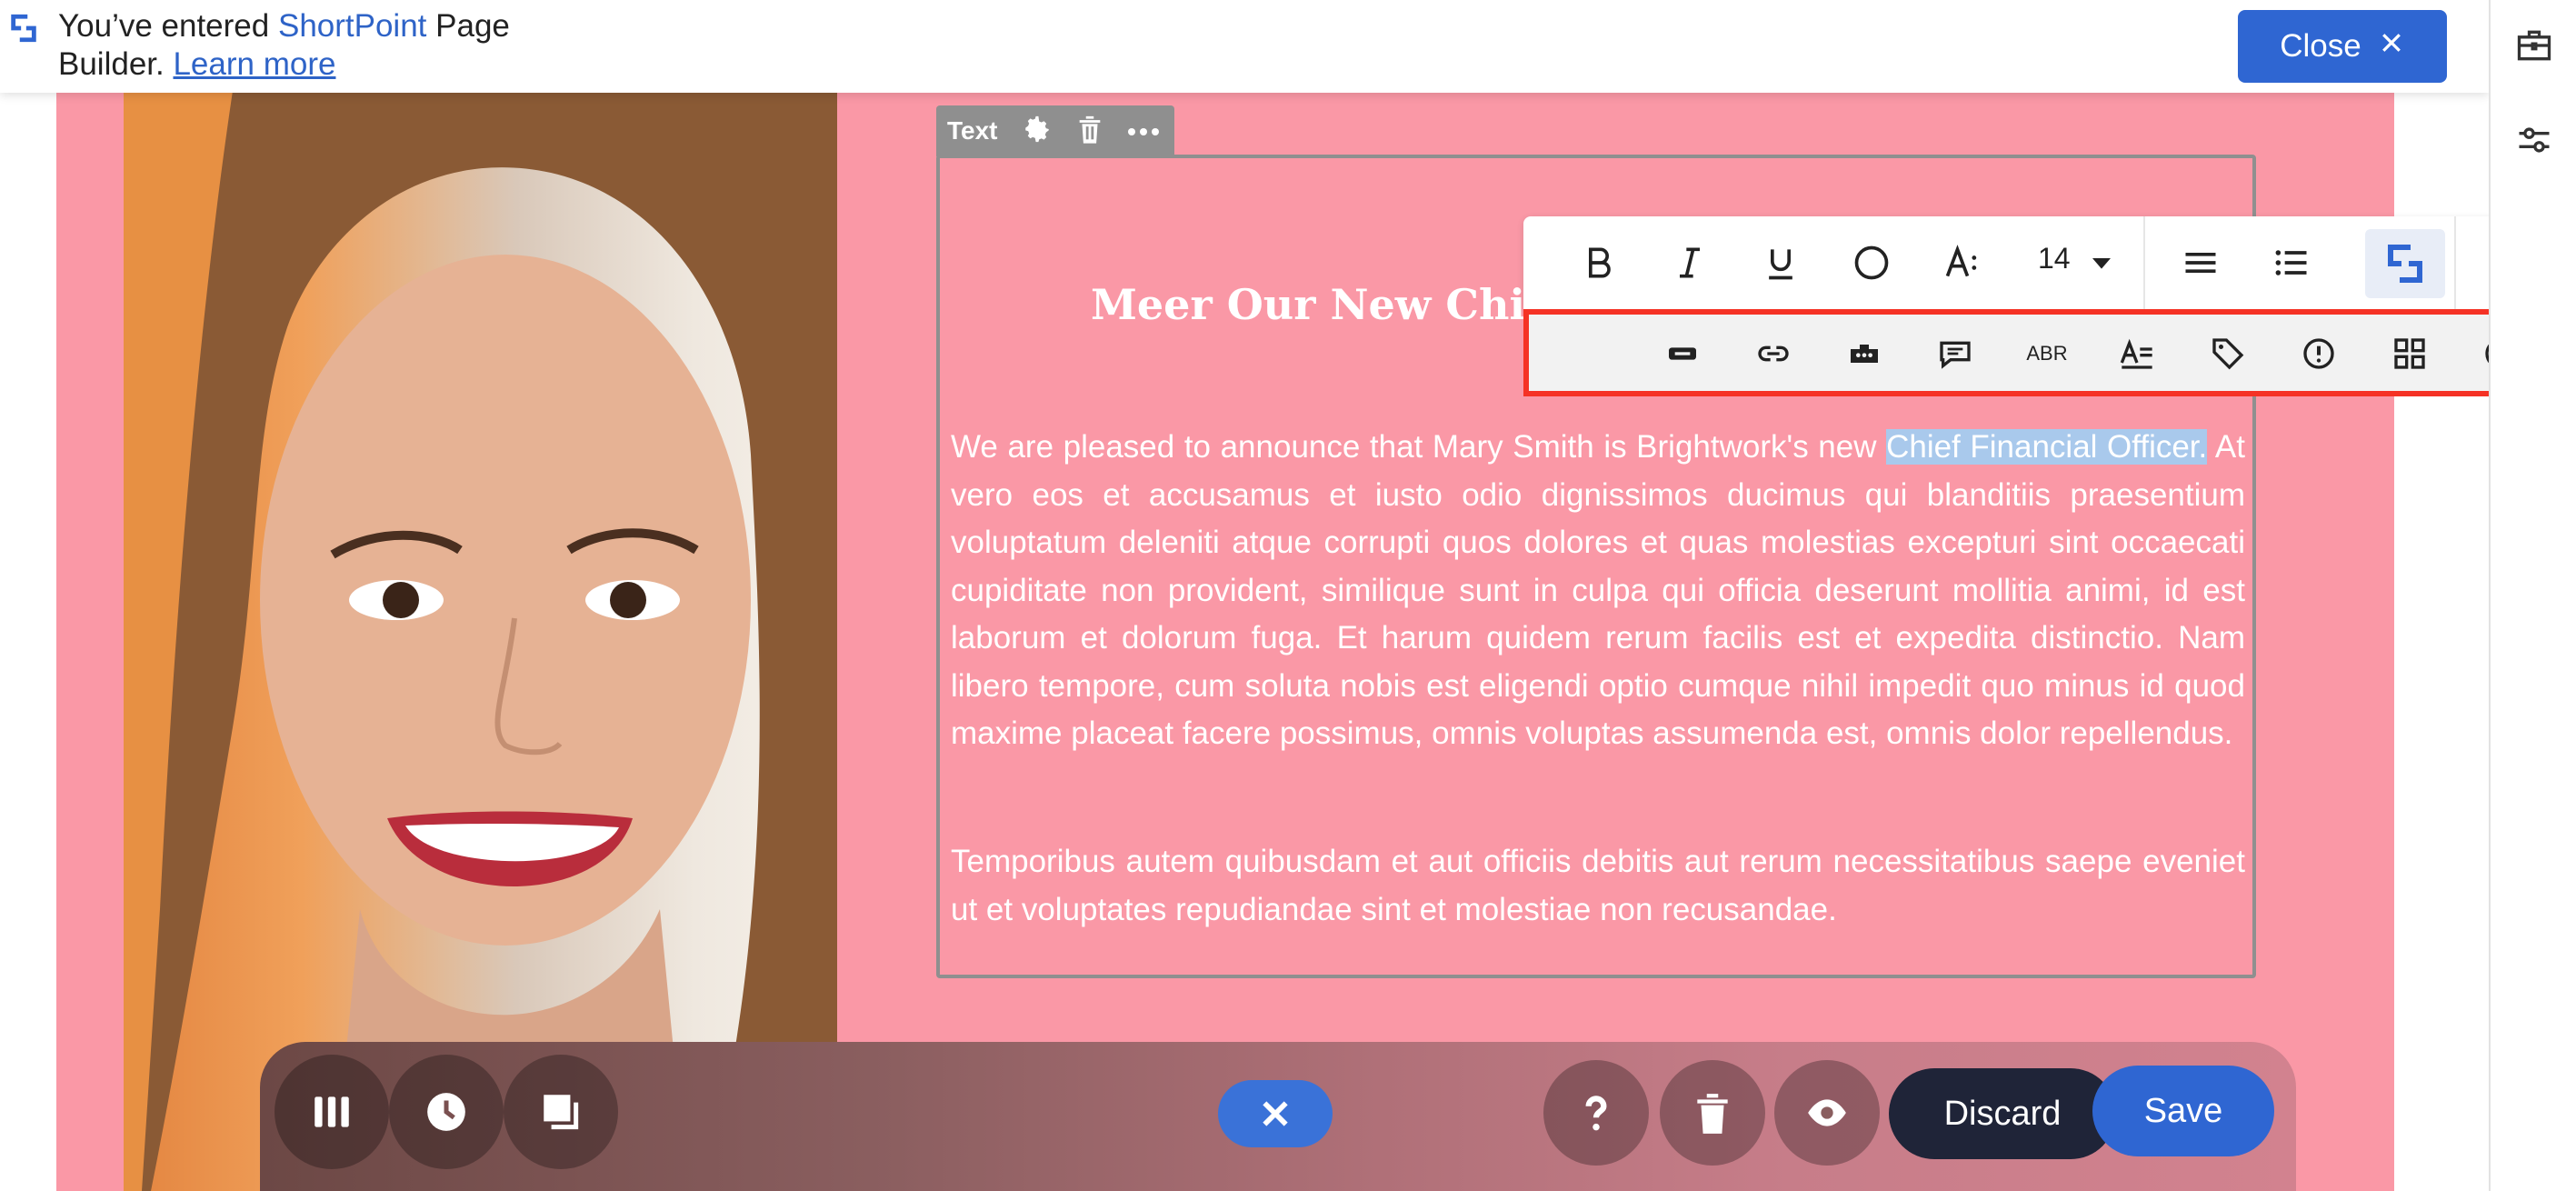  Describe the element at coordinates (254, 64) in the screenshot. I see `learn-more-link: Learn more` at that location.